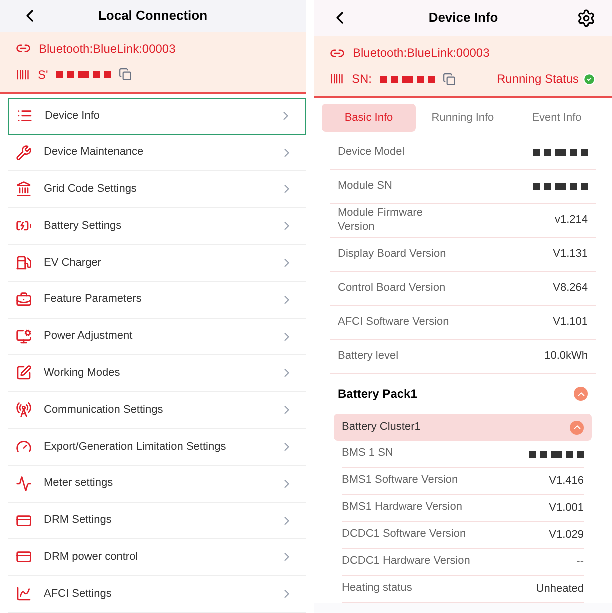  I want to click on menu-item: Battery Settings, so click(157, 227).